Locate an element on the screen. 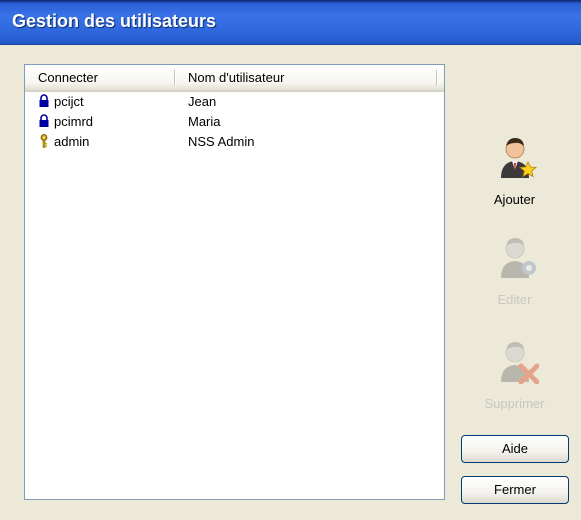  login-cell: pcimrd is located at coordinates (106, 122).